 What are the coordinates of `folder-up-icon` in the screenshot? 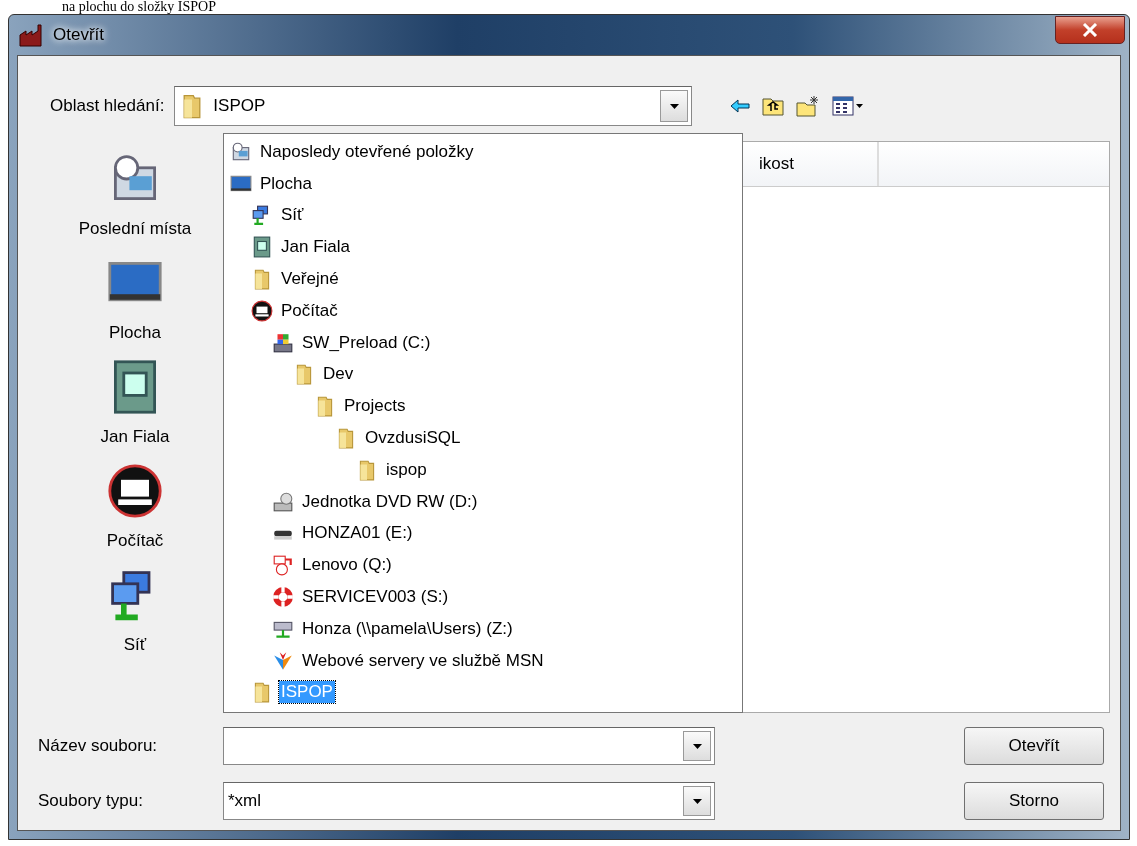 It's located at (773, 106).